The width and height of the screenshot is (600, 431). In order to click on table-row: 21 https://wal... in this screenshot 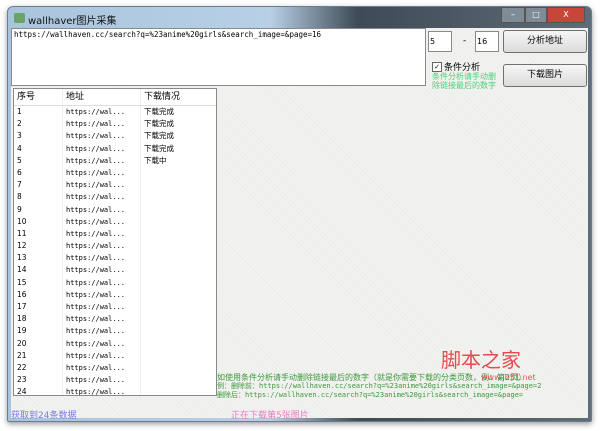, I will do `click(115, 355)`.